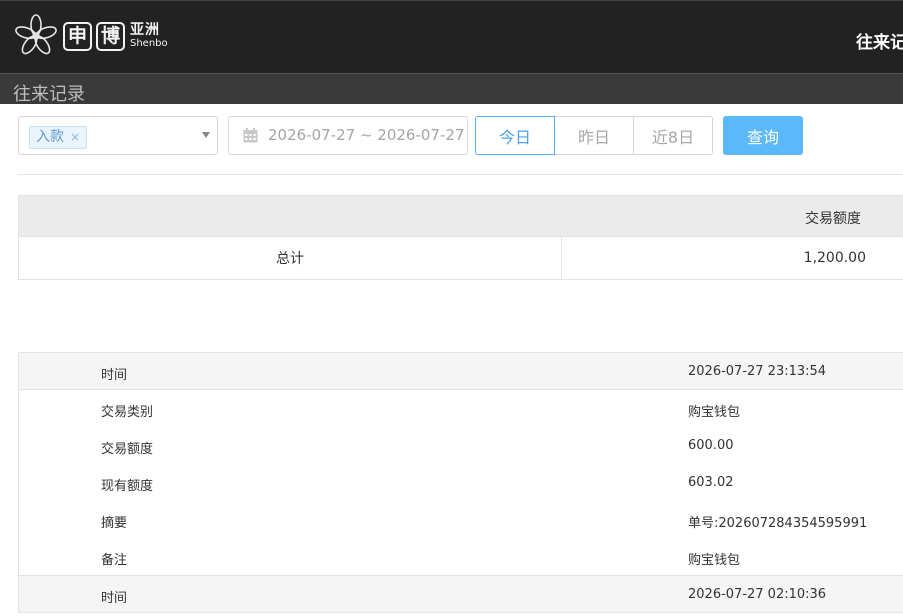  What do you see at coordinates (290, 258) in the screenshot?
I see `total-label: 总计` at bounding box center [290, 258].